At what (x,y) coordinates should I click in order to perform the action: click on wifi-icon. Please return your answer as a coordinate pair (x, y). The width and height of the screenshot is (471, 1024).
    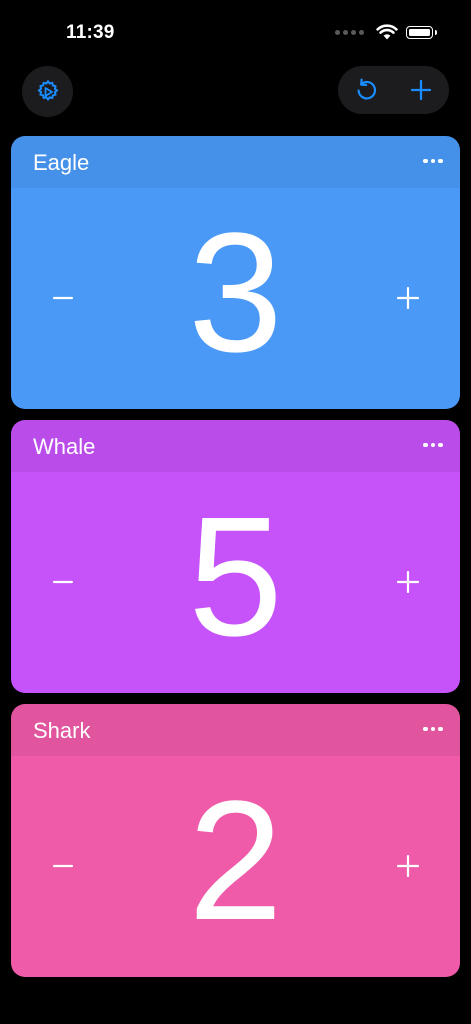
    Looking at the image, I should click on (387, 32).